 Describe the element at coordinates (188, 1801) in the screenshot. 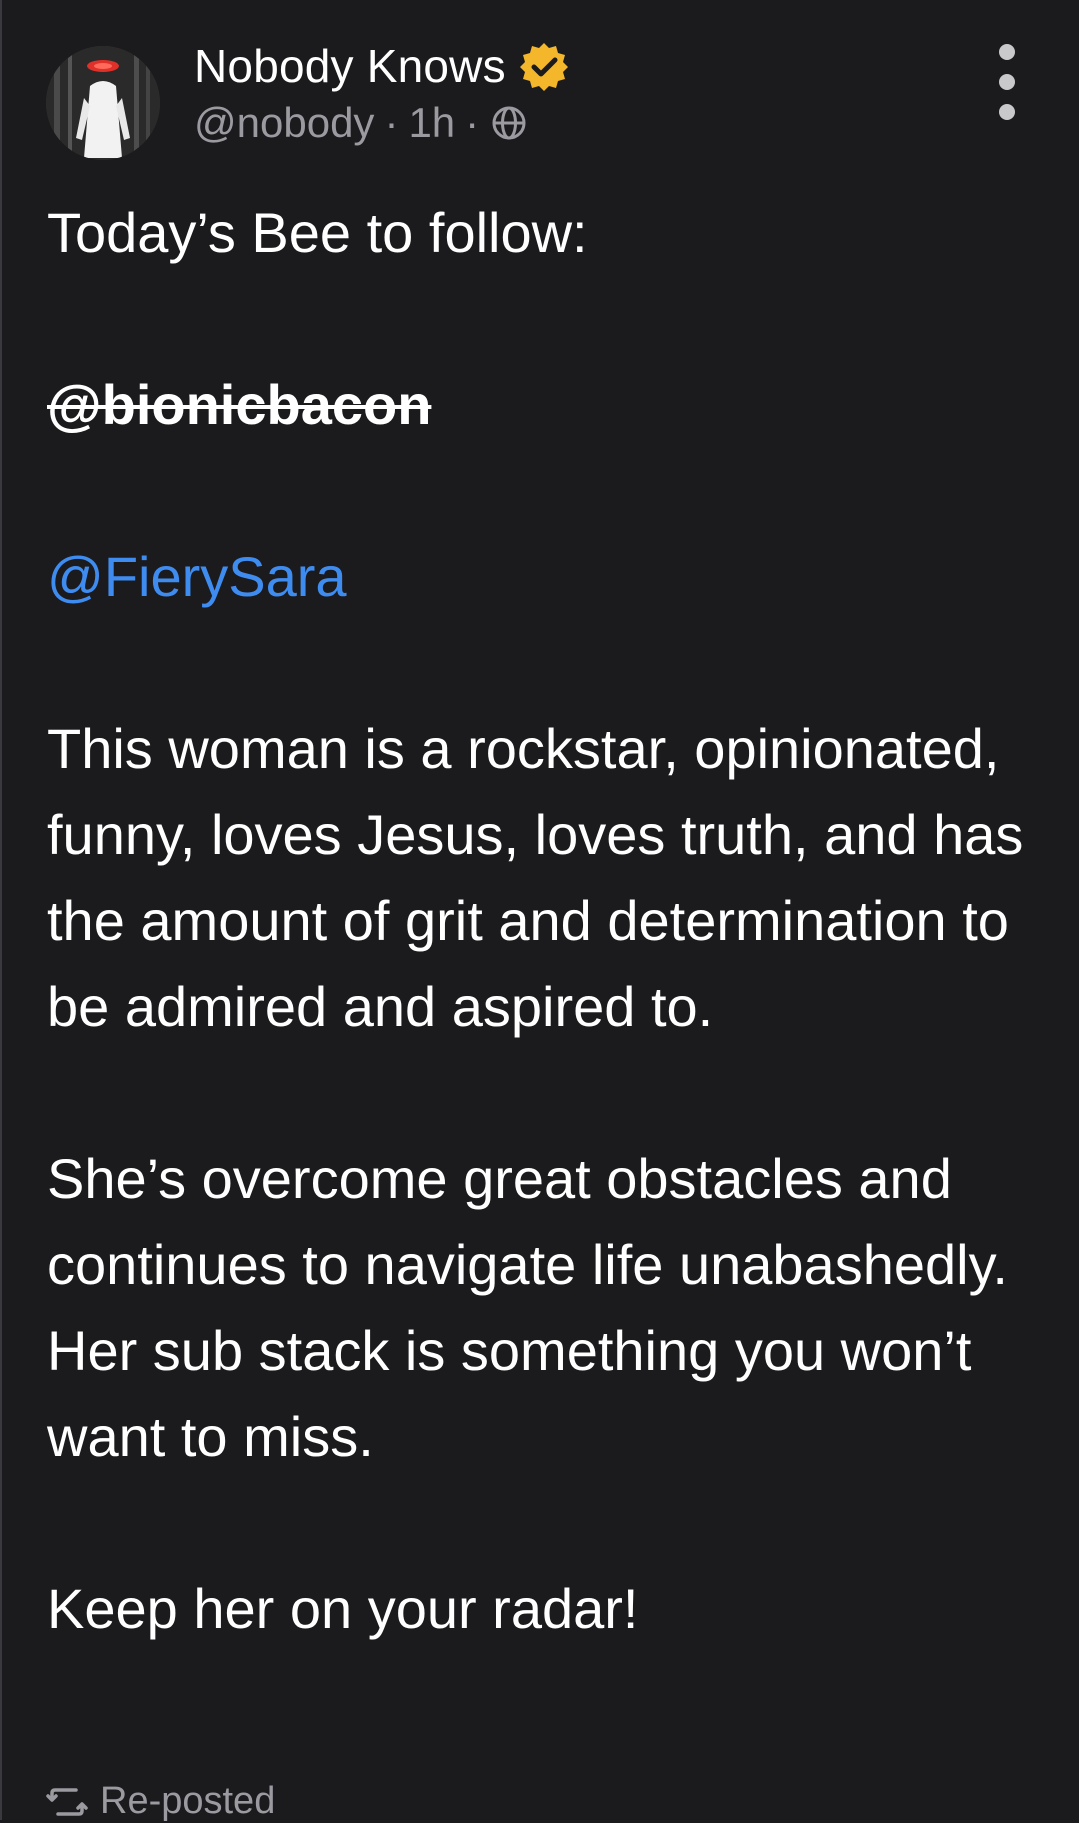

I see `repost-label: Re-posted` at that location.